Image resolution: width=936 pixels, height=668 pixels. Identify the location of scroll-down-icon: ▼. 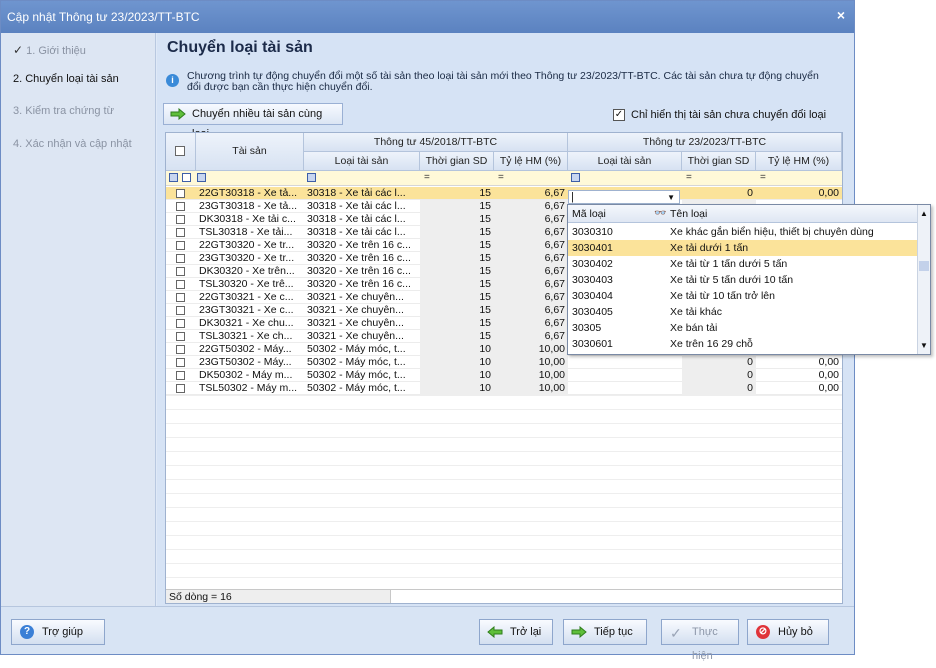
(924, 345).